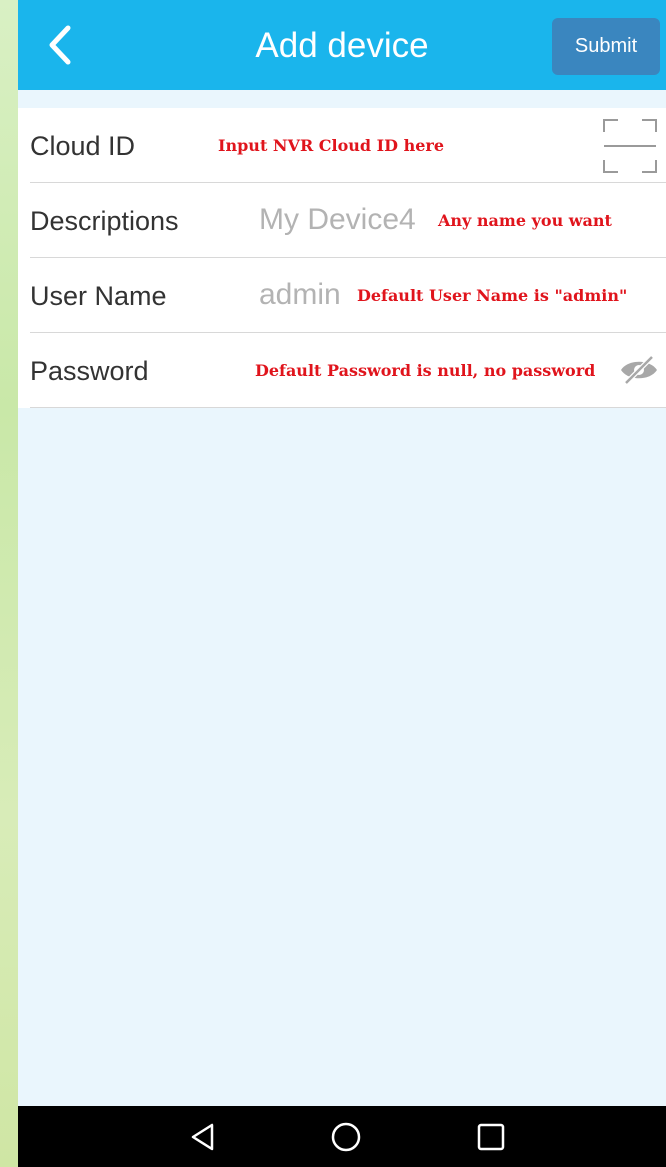  I want to click on app-bar: Add device Submit, so click(342, 45).